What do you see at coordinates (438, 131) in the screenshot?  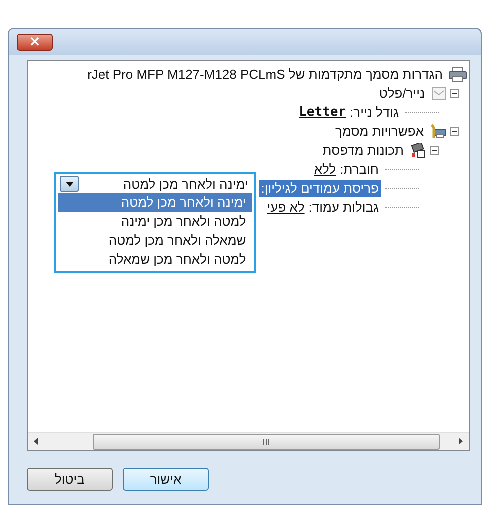 I see `wrench-printer-icon` at bounding box center [438, 131].